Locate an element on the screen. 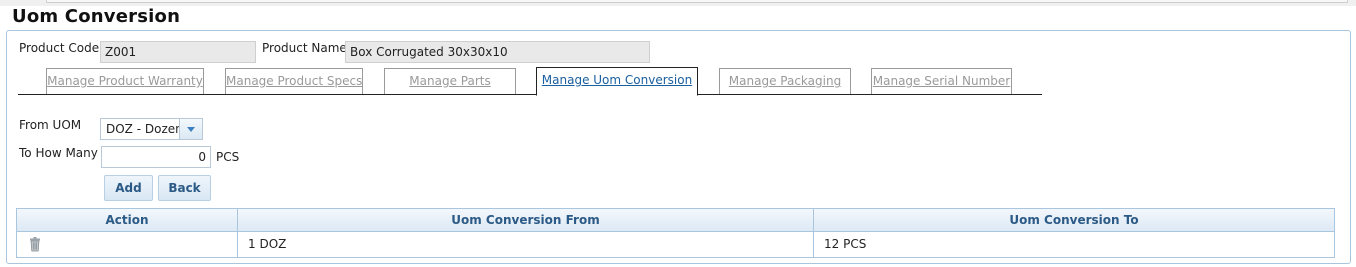  product-code-label: Product Code is located at coordinates (59, 48).